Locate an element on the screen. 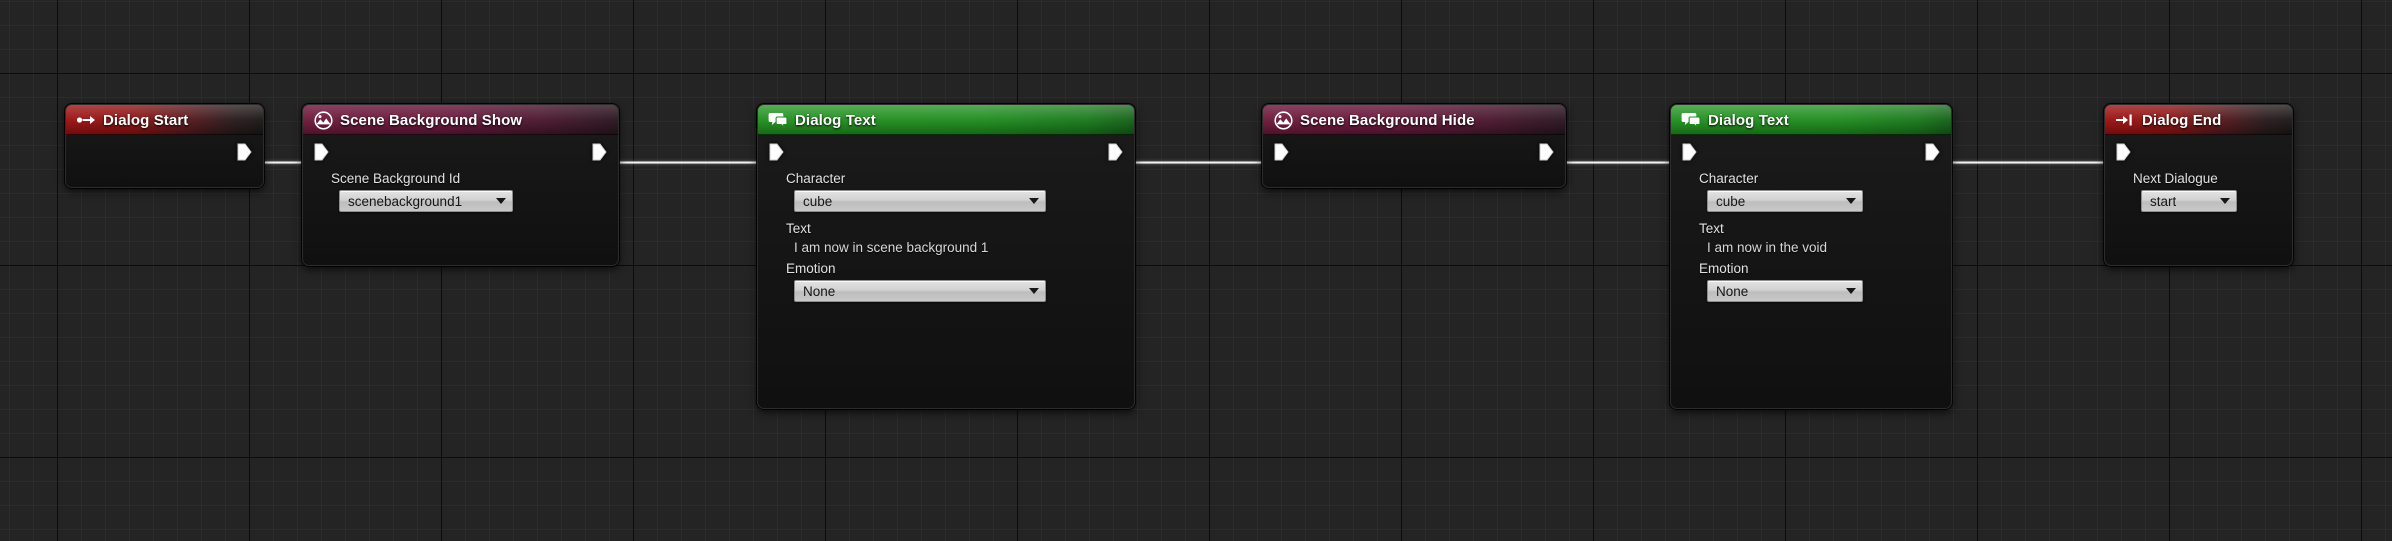  node-titlebar: Scene Background Hide is located at coordinates (1414, 120).